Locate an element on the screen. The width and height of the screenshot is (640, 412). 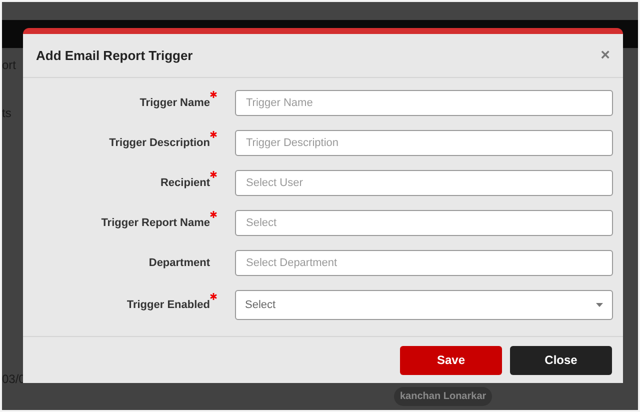
field-label: Recipient is located at coordinates (185, 183).